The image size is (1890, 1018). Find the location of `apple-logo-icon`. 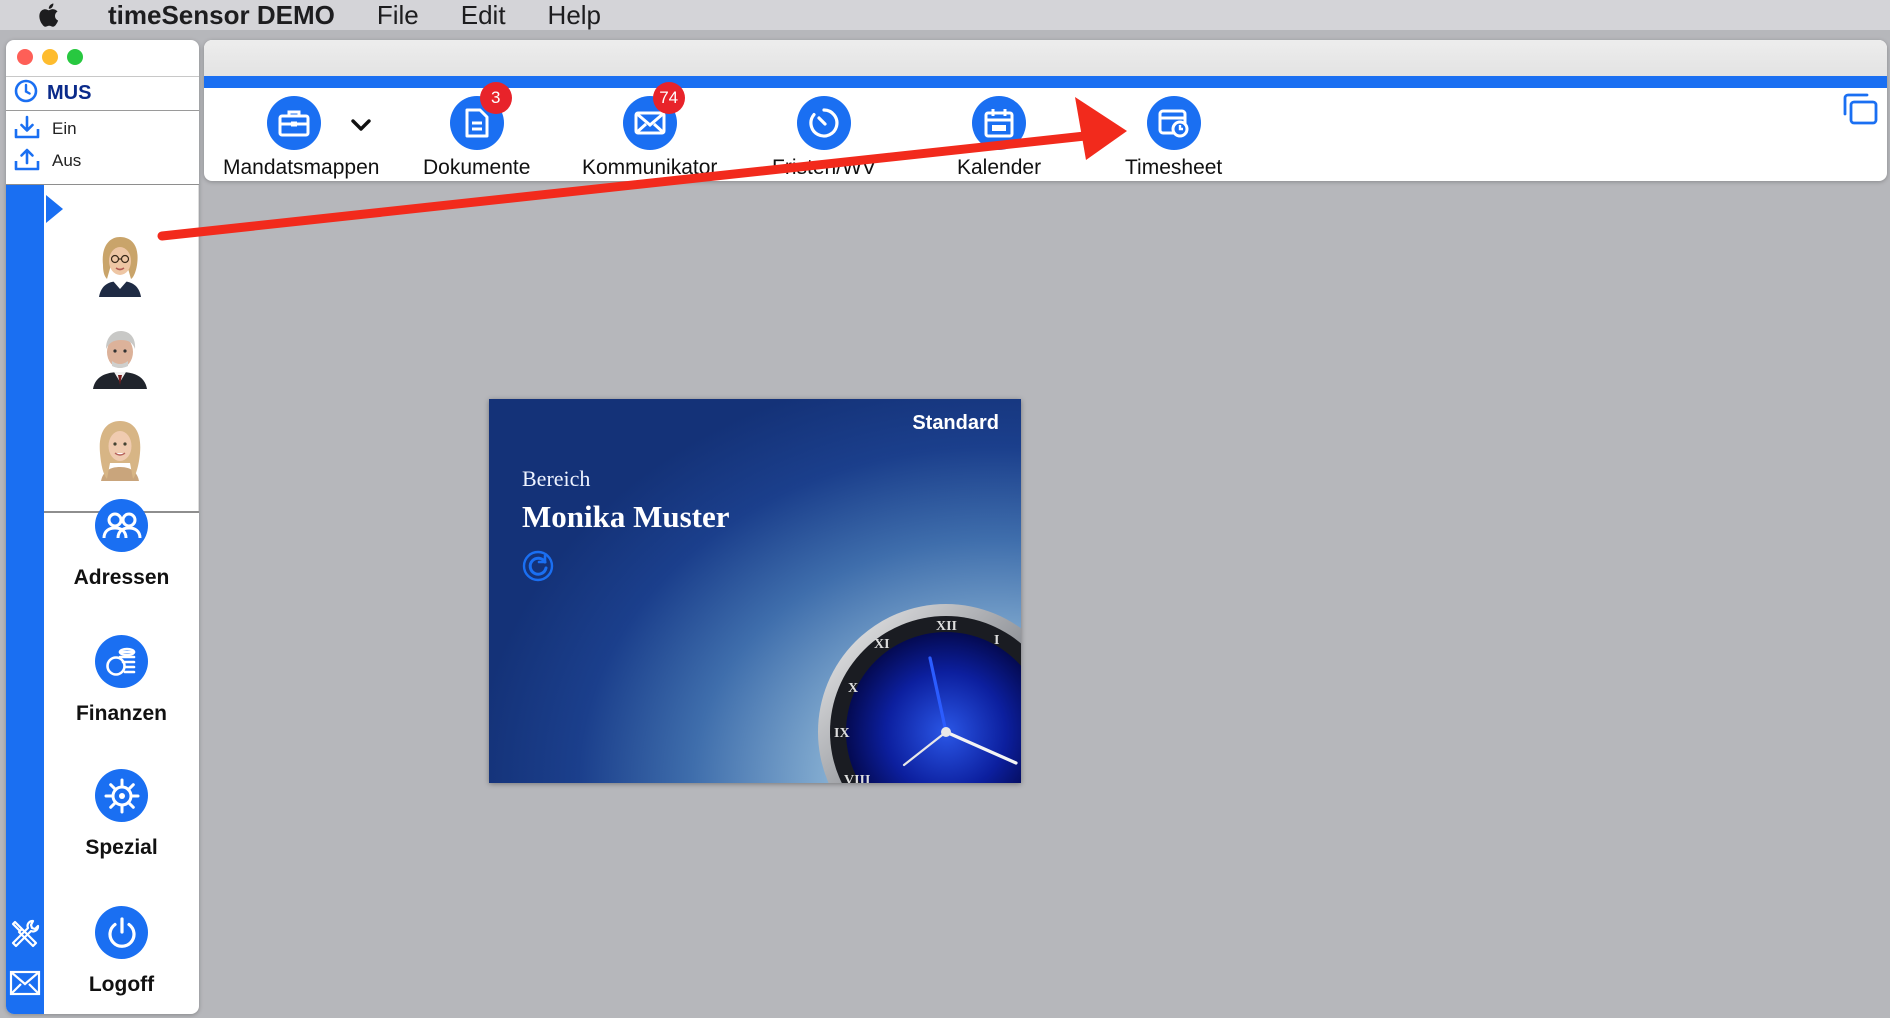

apple-logo-icon is located at coordinates (53, 15).